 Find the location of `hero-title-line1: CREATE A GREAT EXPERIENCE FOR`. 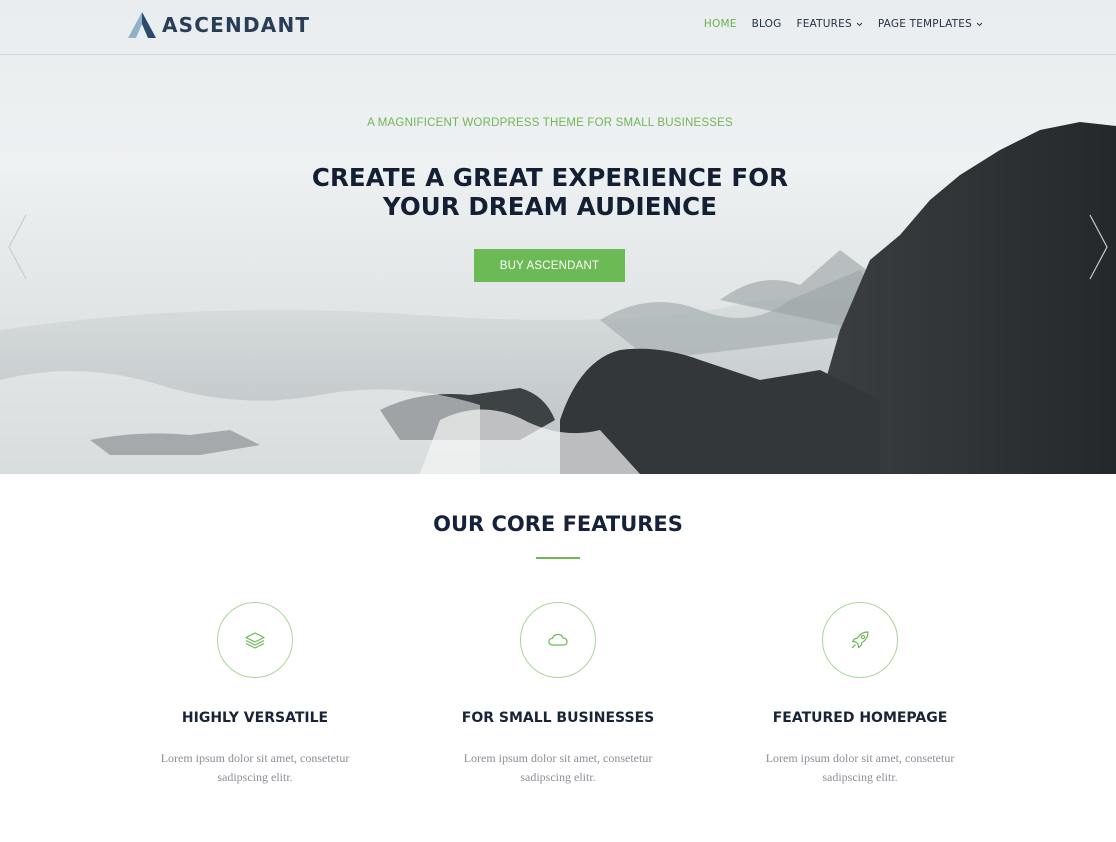

hero-title-line1: CREATE A GREAT EXPERIENCE FOR is located at coordinates (550, 177).